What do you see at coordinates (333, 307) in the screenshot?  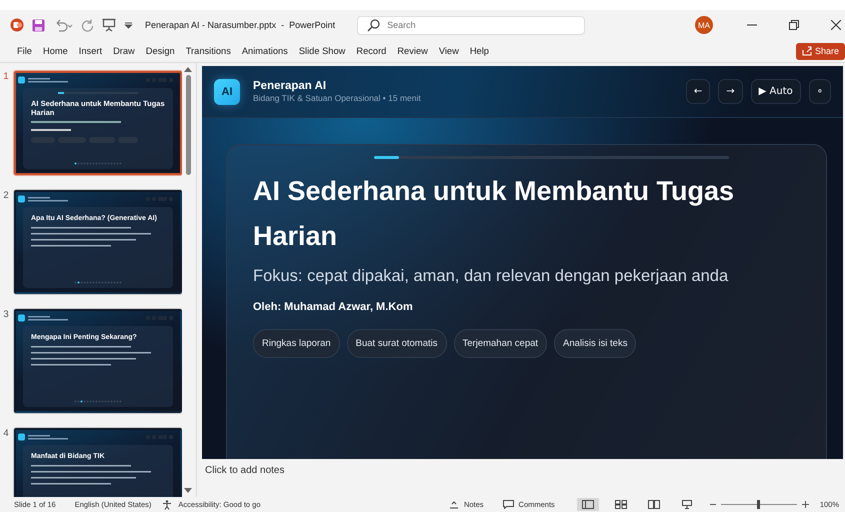 I see `author-line: Oleh: Muhamad Azwar, M.Kom` at bounding box center [333, 307].